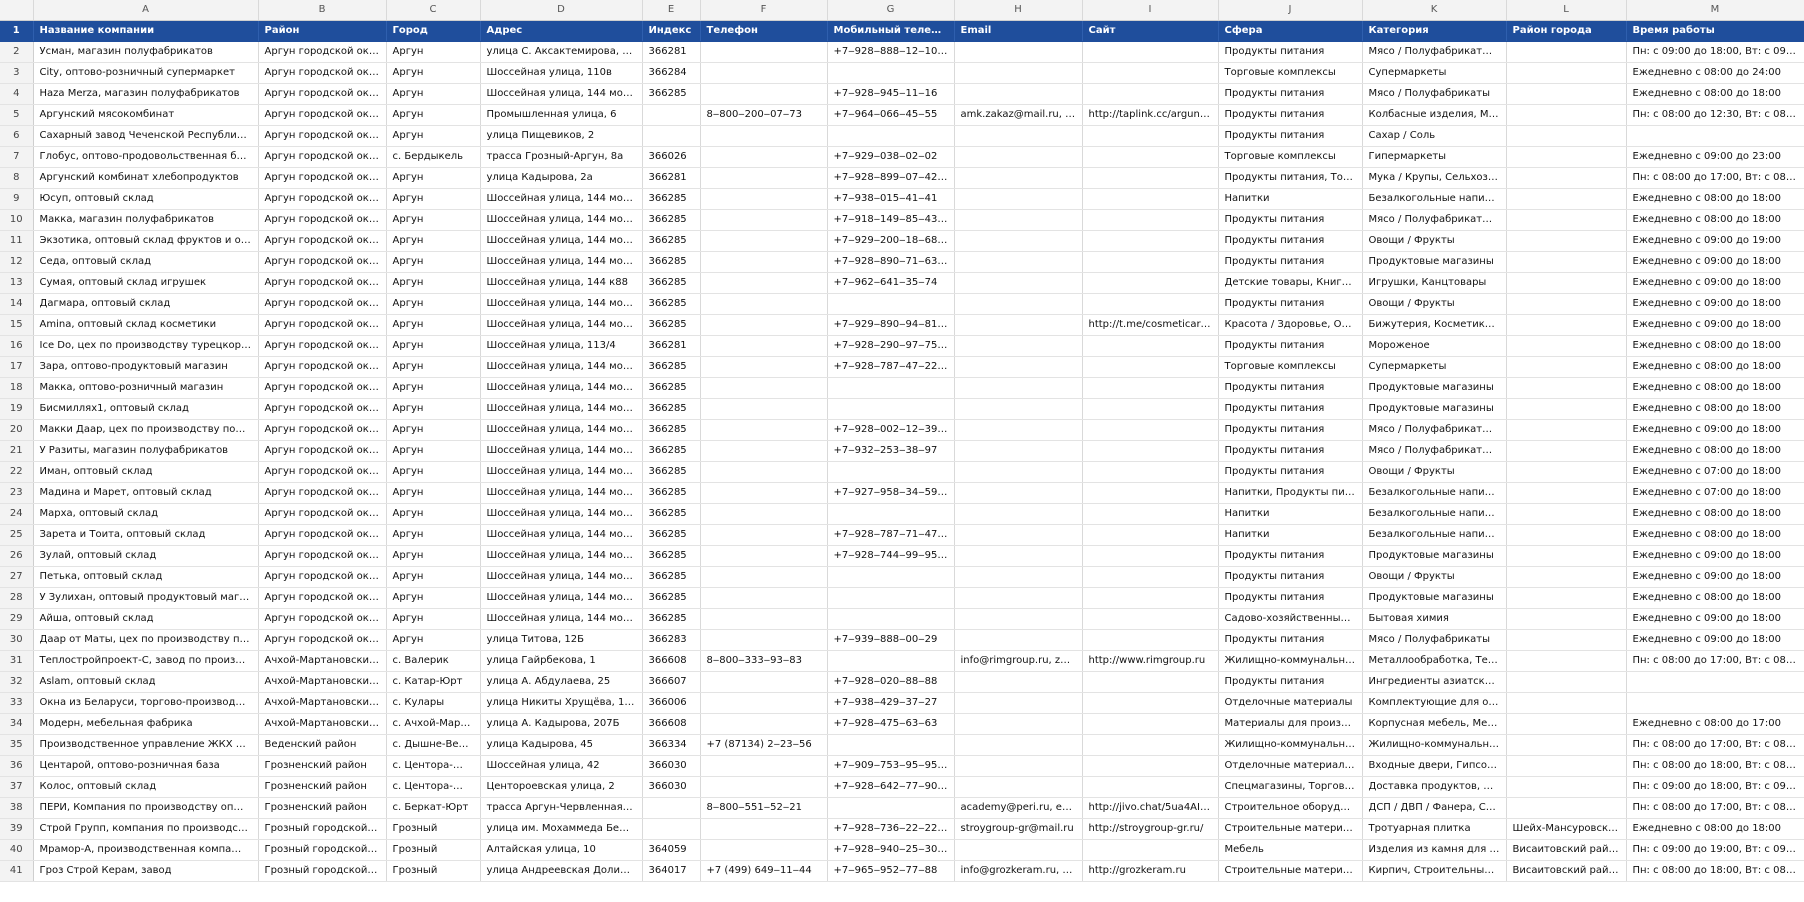  Describe the element at coordinates (1434, 367) in the screenshot. I see `table-cell: Супермаркеты` at that location.